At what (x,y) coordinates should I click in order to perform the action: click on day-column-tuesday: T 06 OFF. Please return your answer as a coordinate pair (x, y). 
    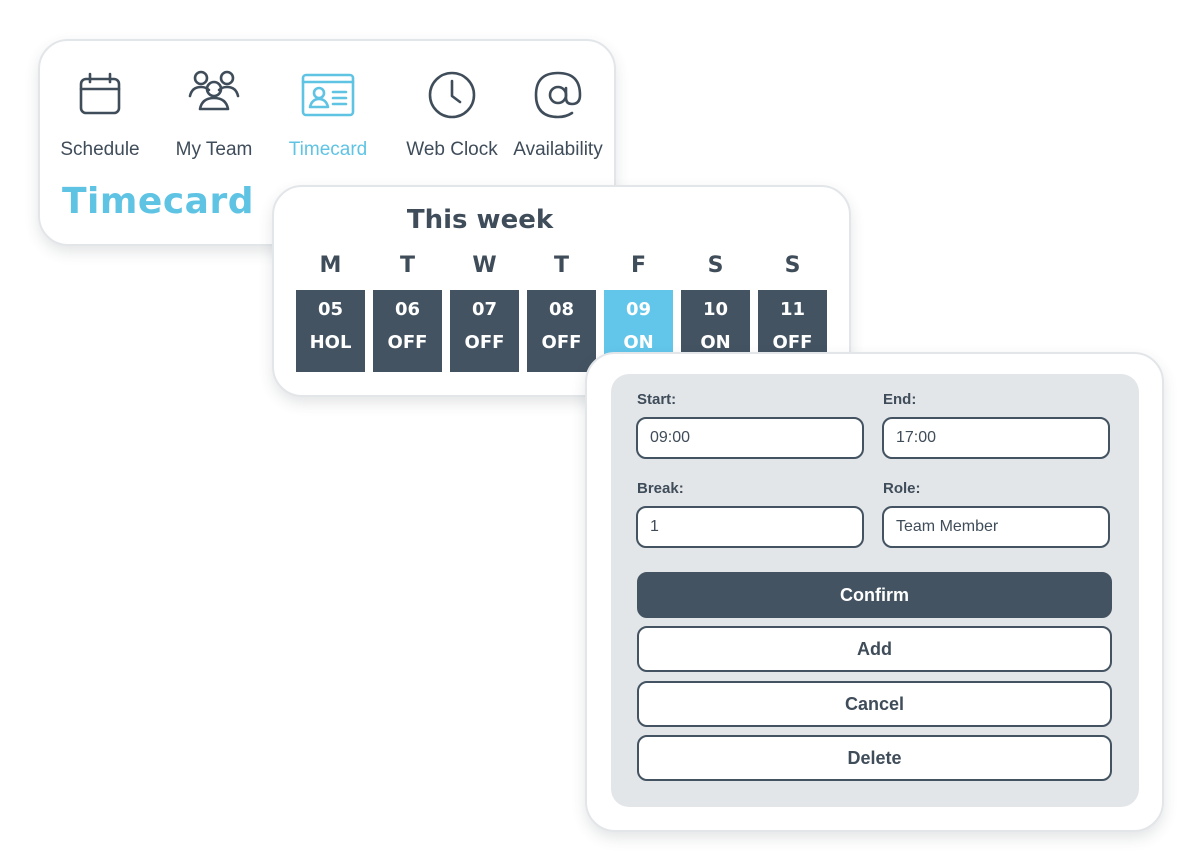
    Looking at the image, I should click on (407, 312).